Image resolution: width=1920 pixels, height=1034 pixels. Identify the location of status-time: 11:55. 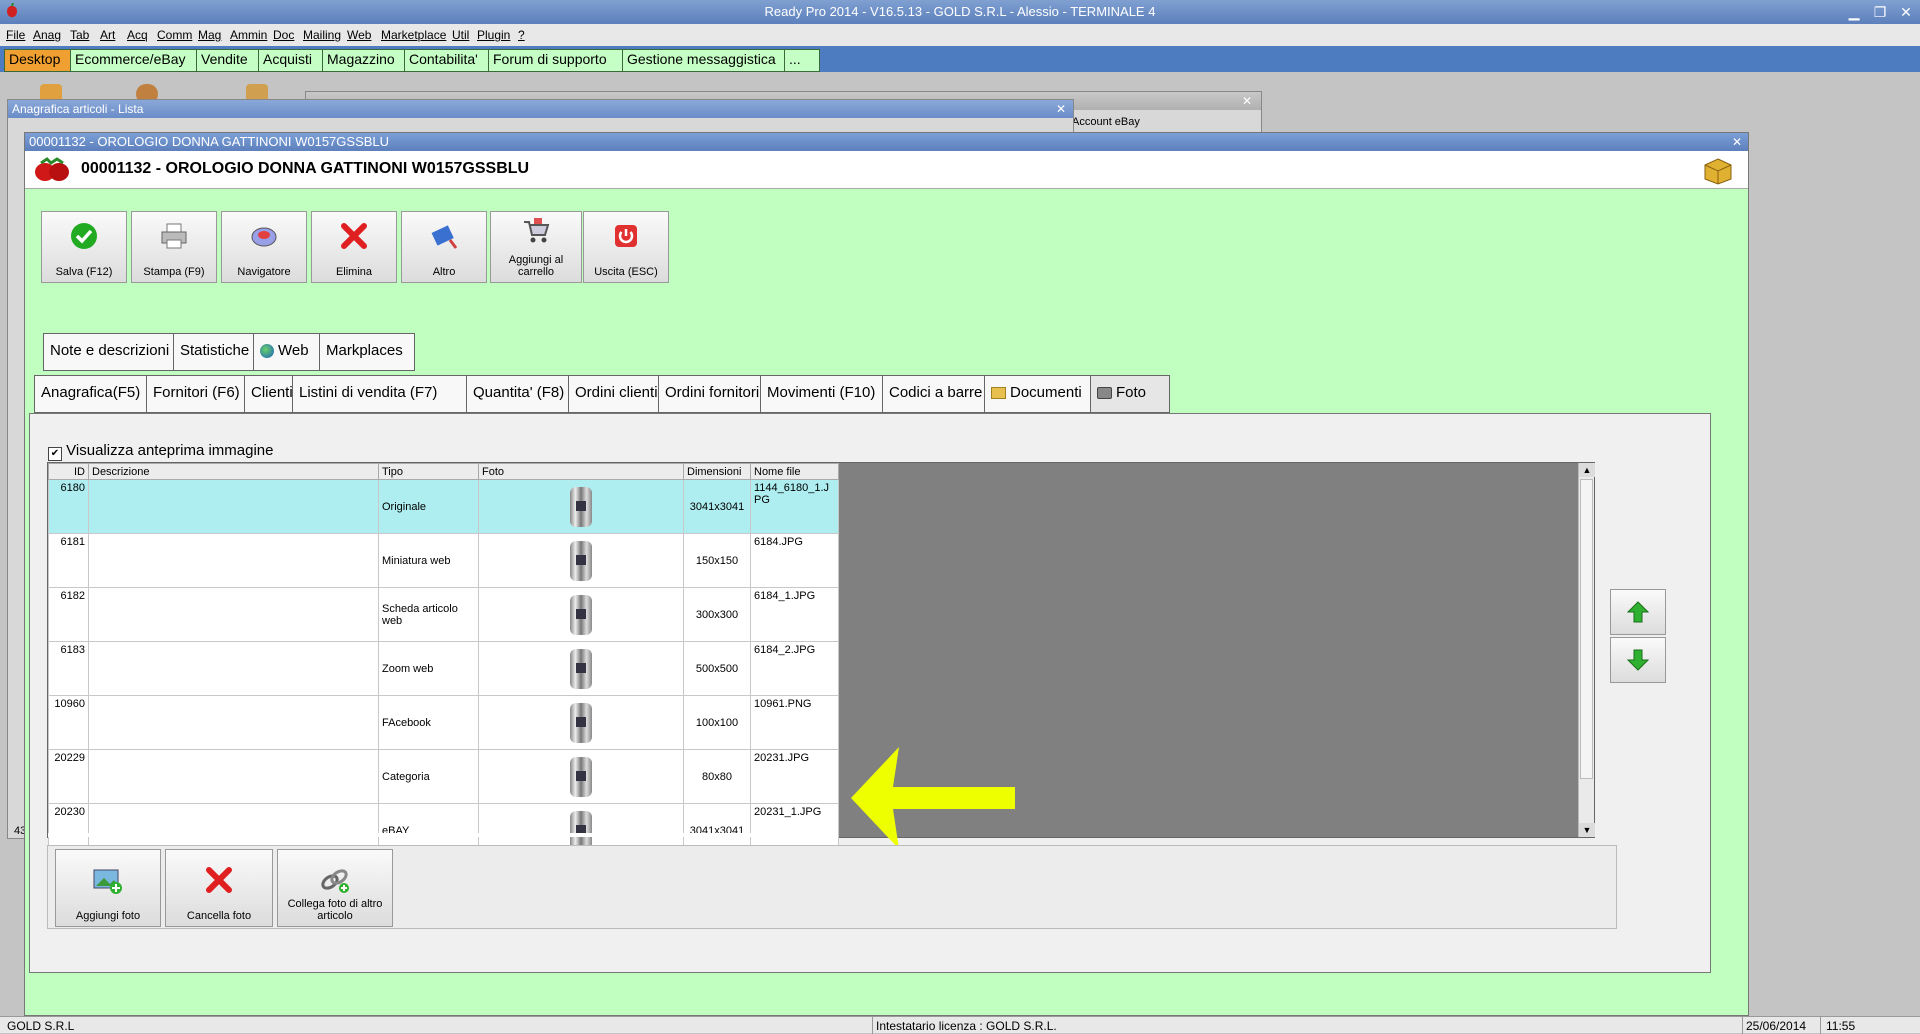
(1841, 1026).